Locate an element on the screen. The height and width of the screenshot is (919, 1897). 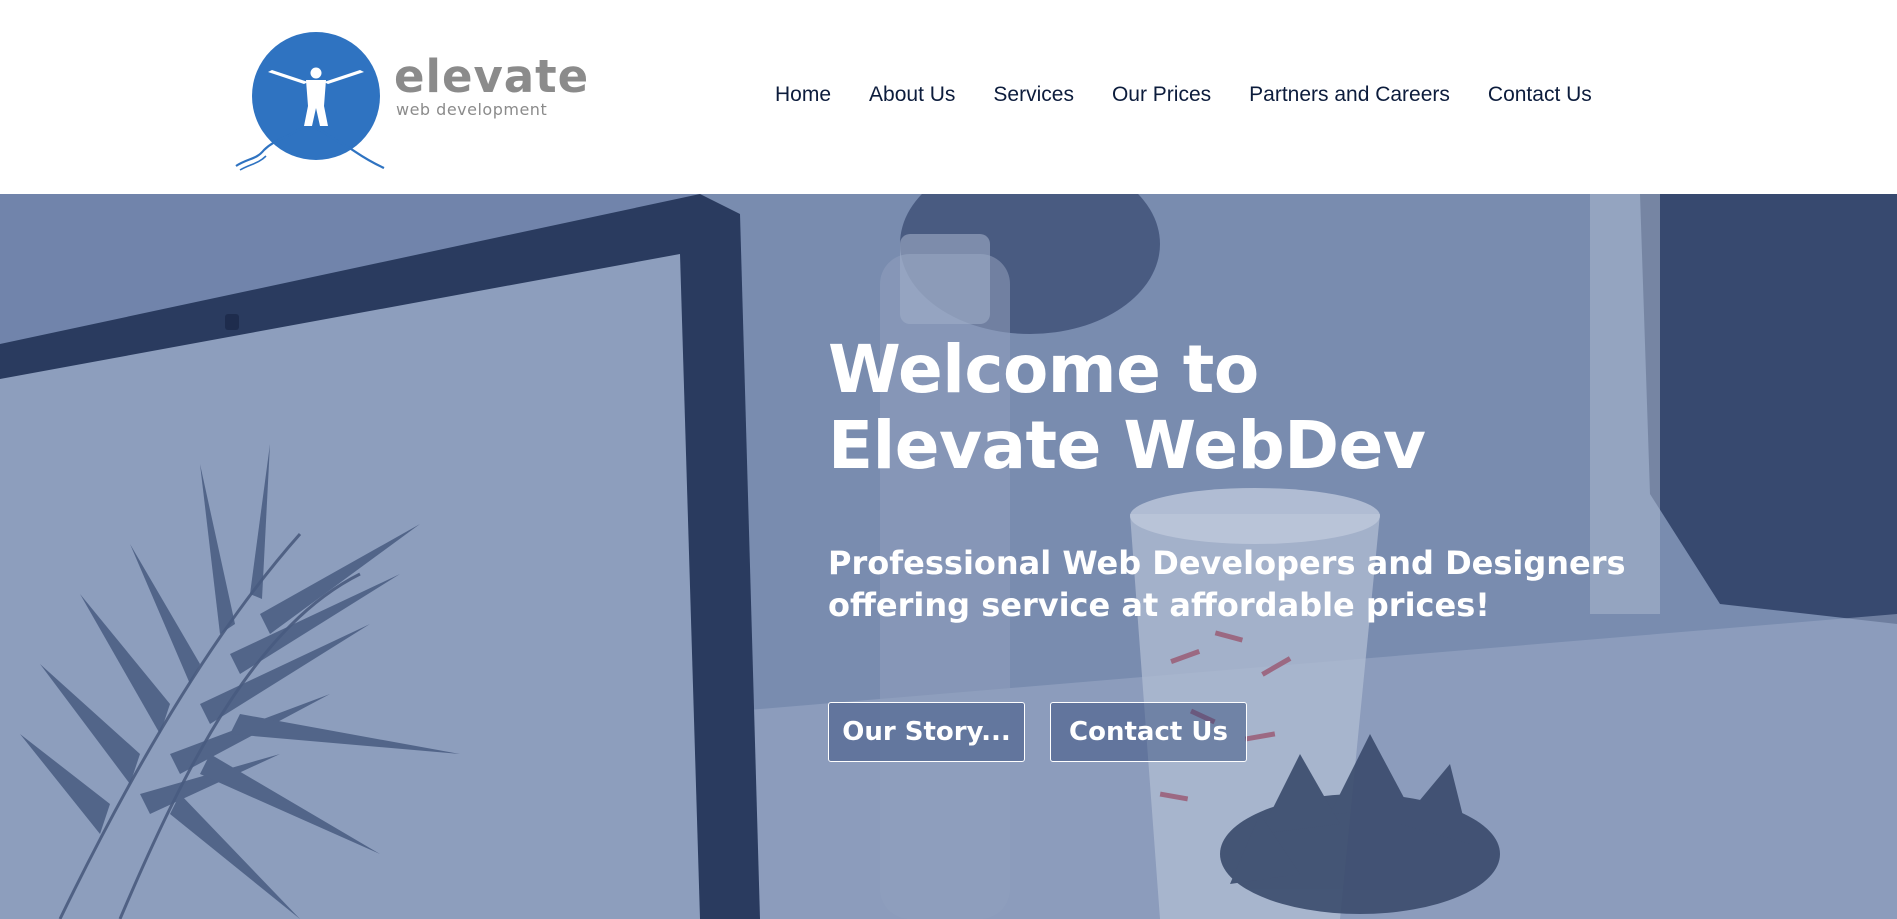
nav-our-prices: Our Prices is located at coordinates (1161, 95).